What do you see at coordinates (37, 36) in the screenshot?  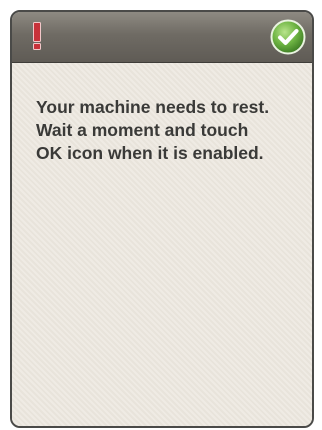 I see `exclamation-icon` at bounding box center [37, 36].